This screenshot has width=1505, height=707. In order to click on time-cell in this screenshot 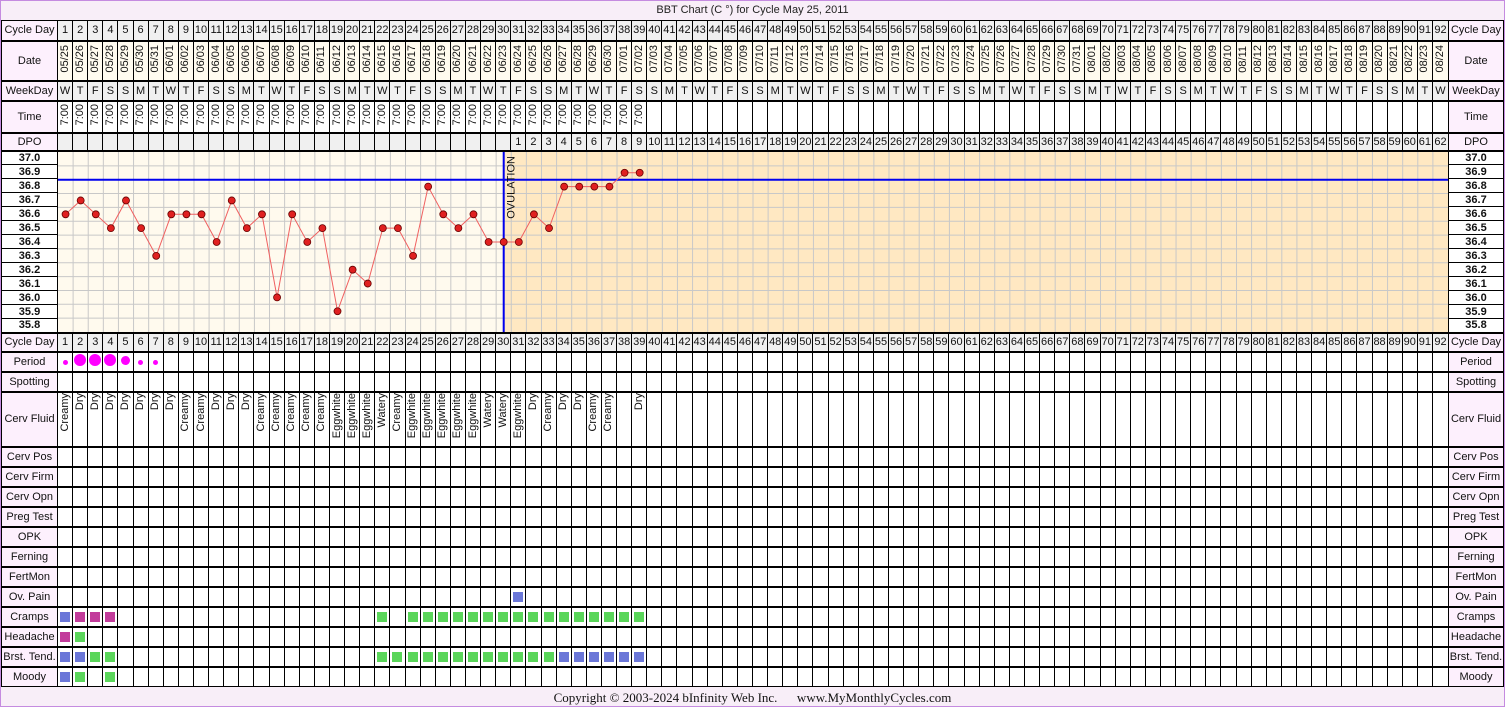, I will do `click(956, 116)`.